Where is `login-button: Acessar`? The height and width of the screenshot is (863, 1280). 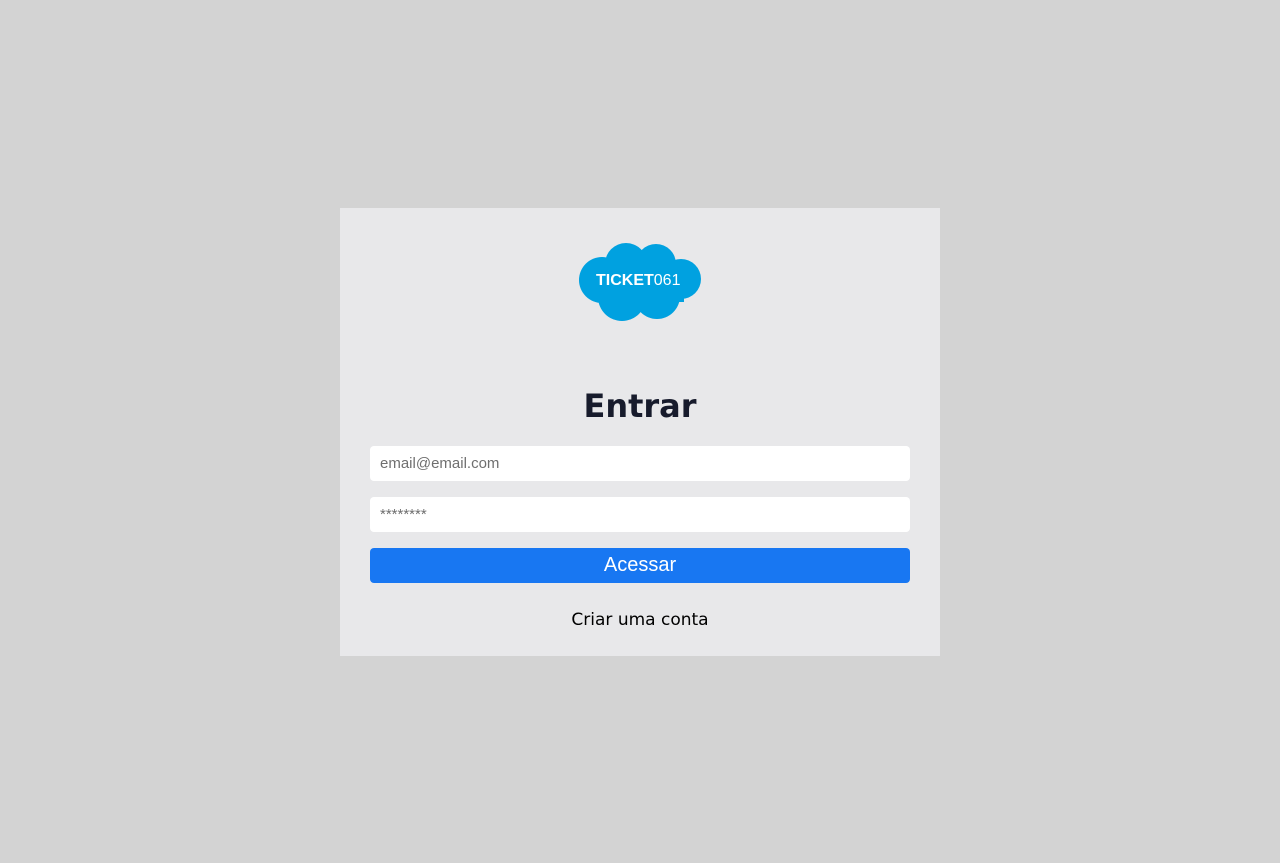 login-button: Acessar is located at coordinates (640, 565).